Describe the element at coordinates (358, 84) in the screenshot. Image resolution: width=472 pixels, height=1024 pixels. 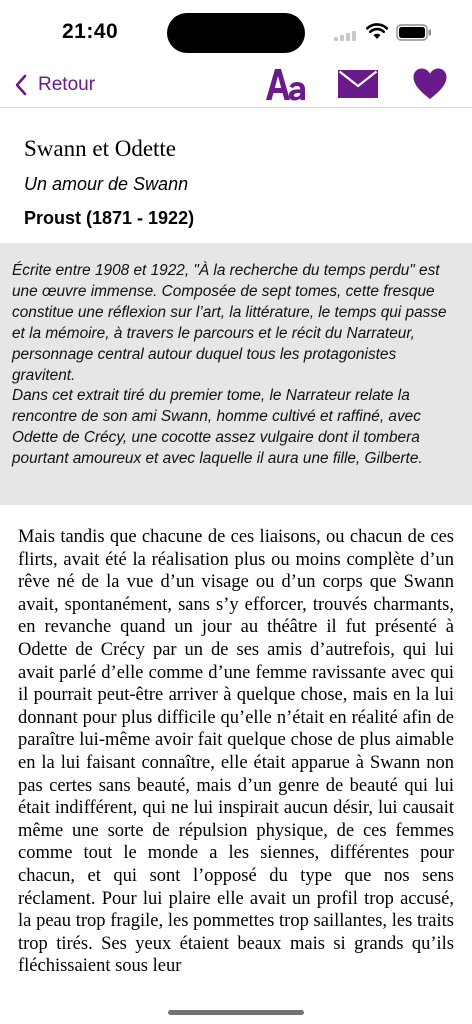
I see `mail-icon` at that location.